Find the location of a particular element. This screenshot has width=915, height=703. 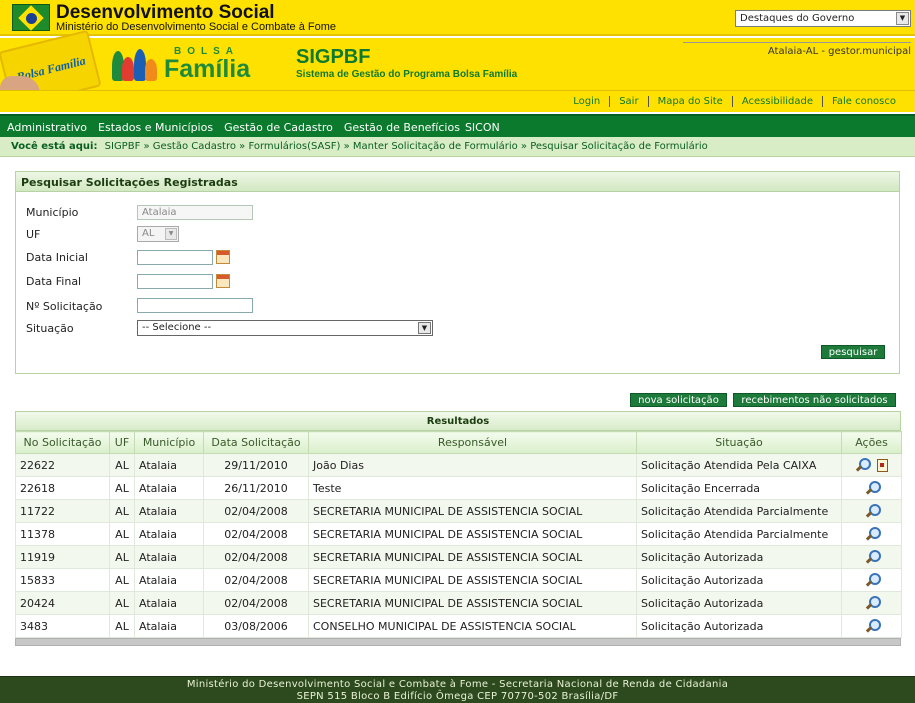

nav-administrativo: Administrativo is located at coordinates (47, 127).